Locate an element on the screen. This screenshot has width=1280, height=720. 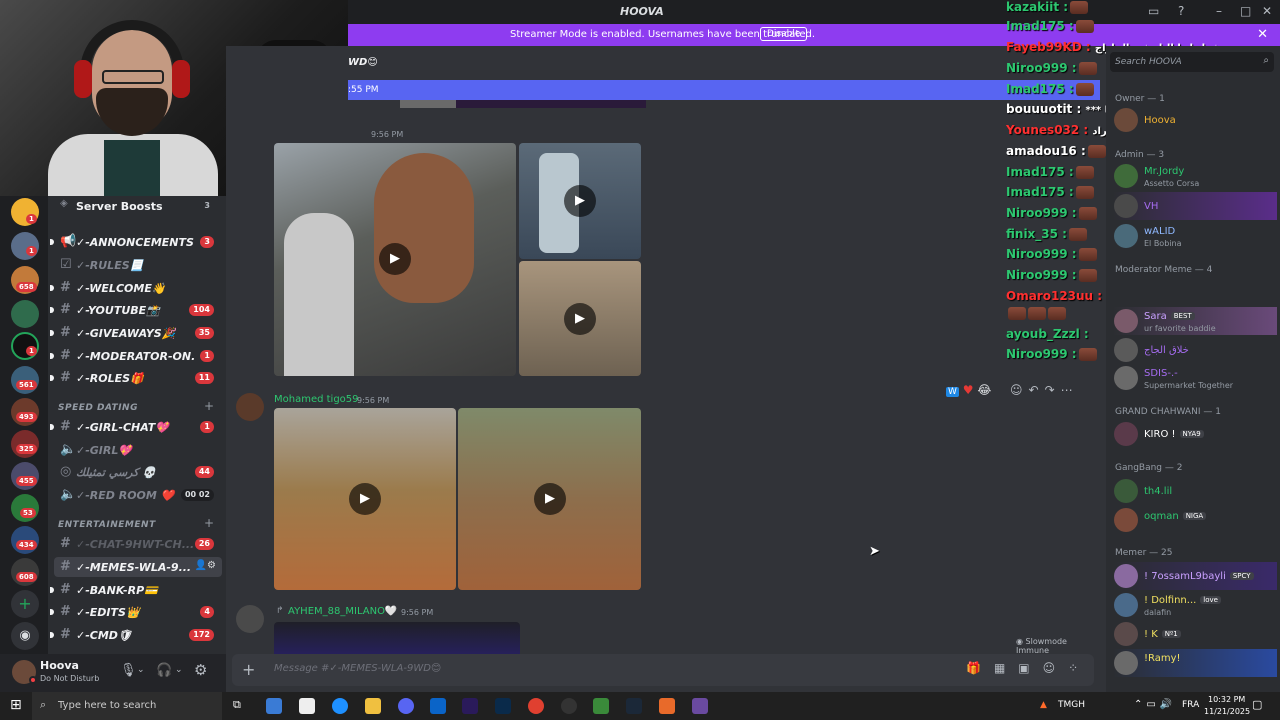
windows-start-icon: ⊞ is located at coordinates (16, 705).